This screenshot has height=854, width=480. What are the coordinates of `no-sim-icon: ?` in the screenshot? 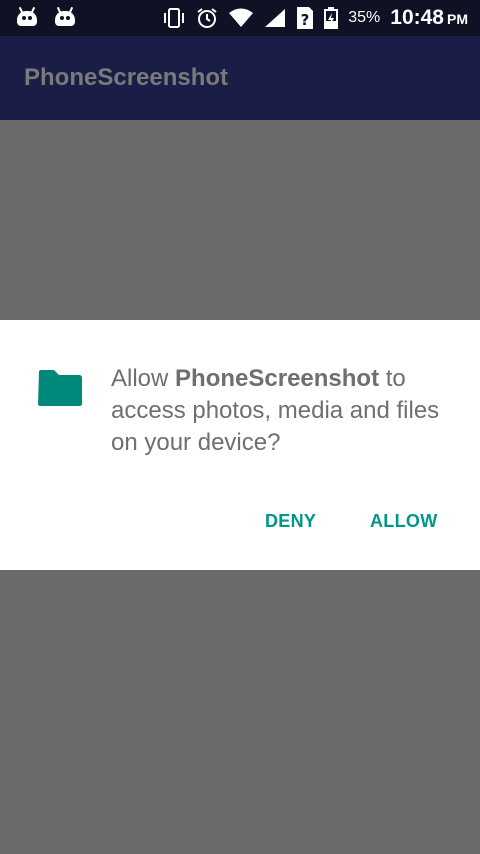 It's located at (305, 18).